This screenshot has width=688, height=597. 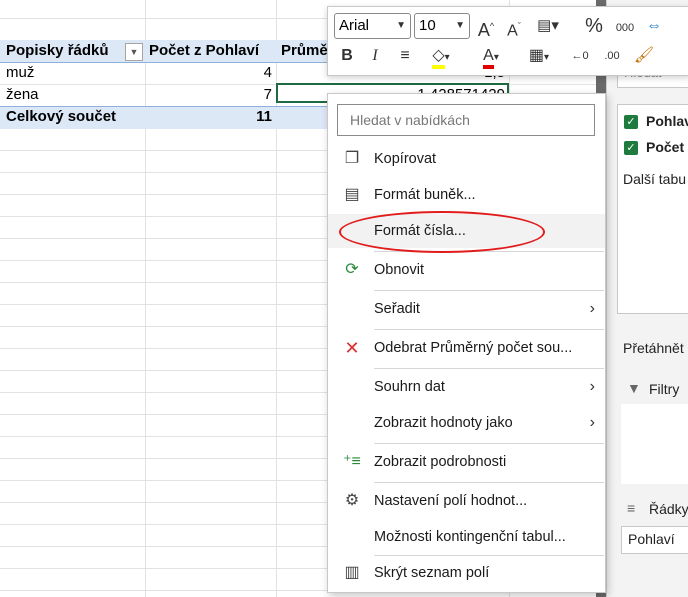 I want to click on menu-item-label: Zobrazit hodnoty jako, so click(x=443, y=423).